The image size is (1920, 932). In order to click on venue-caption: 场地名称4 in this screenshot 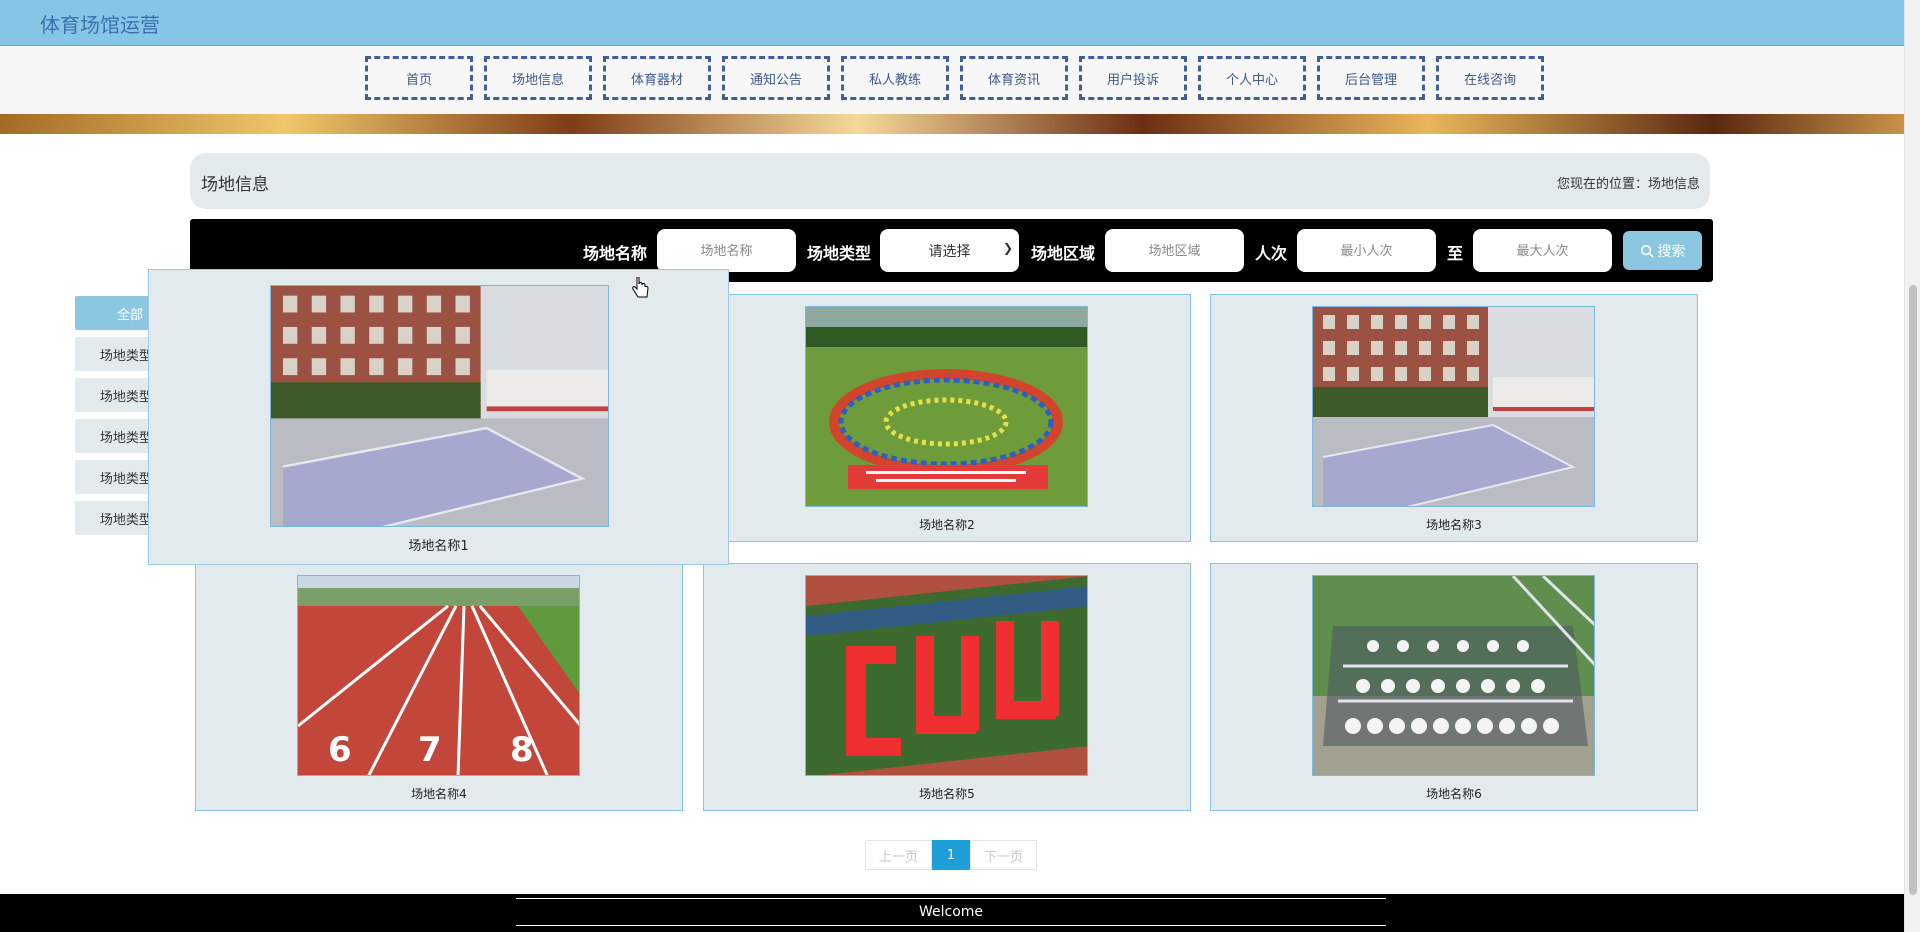, I will do `click(439, 794)`.